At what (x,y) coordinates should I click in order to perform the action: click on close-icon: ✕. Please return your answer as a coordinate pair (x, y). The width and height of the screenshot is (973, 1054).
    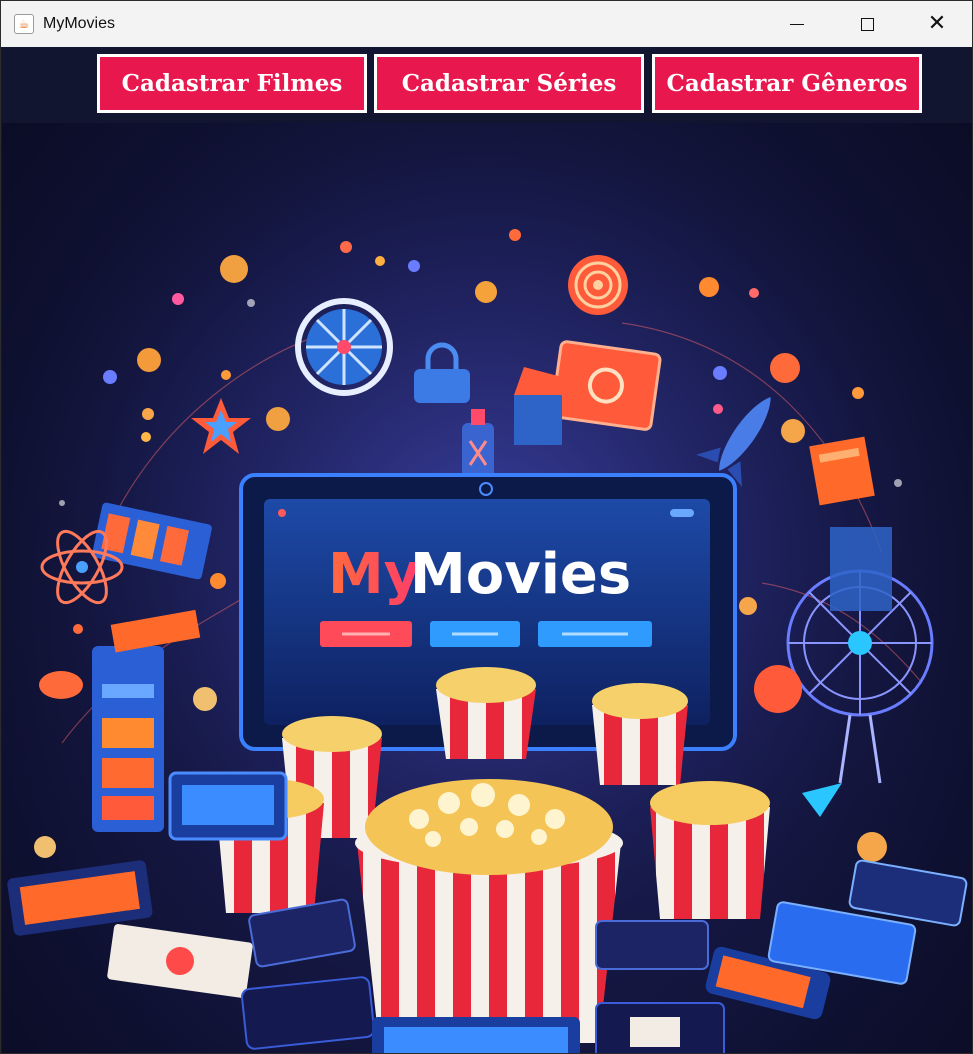
    Looking at the image, I should click on (937, 23).